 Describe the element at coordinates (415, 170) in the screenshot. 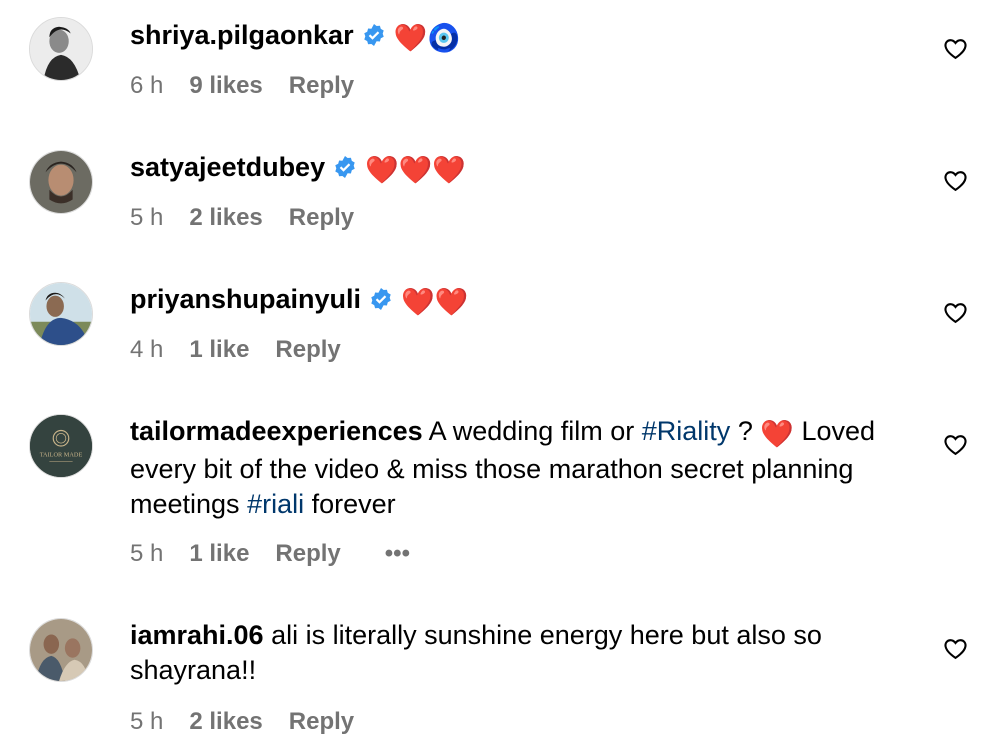

I see `emoji-text: ❤️❤️❤️` at that location.